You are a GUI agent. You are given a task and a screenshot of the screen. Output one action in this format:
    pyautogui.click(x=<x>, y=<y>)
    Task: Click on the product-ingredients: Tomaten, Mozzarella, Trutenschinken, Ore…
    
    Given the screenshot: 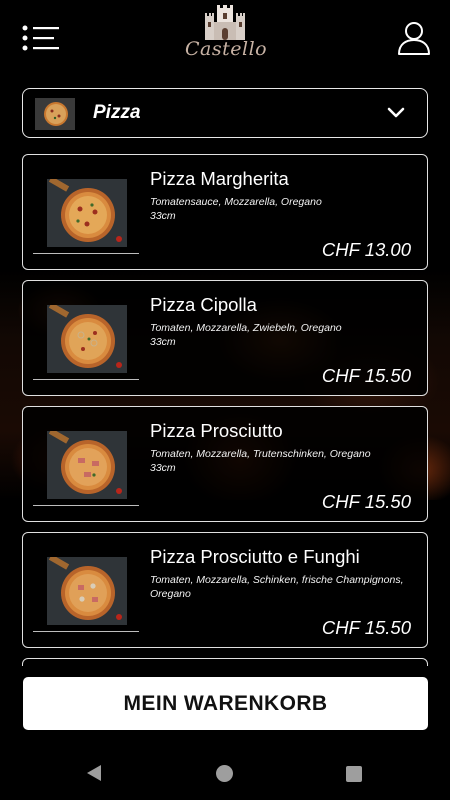 What is the action you would take?
    pyautogui.click(x=260, y=454)
    